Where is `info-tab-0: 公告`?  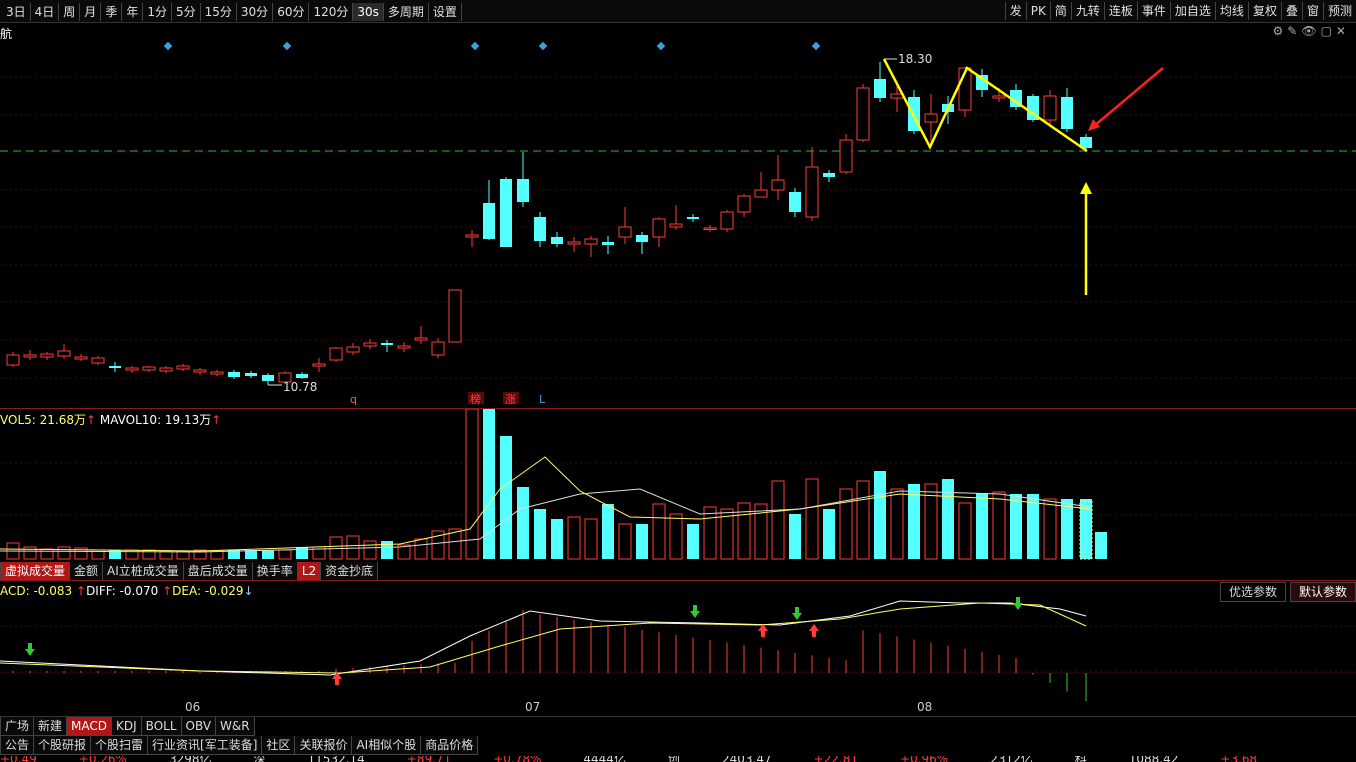
info-tab-0: 公告 is located at coordinates (17, 745).